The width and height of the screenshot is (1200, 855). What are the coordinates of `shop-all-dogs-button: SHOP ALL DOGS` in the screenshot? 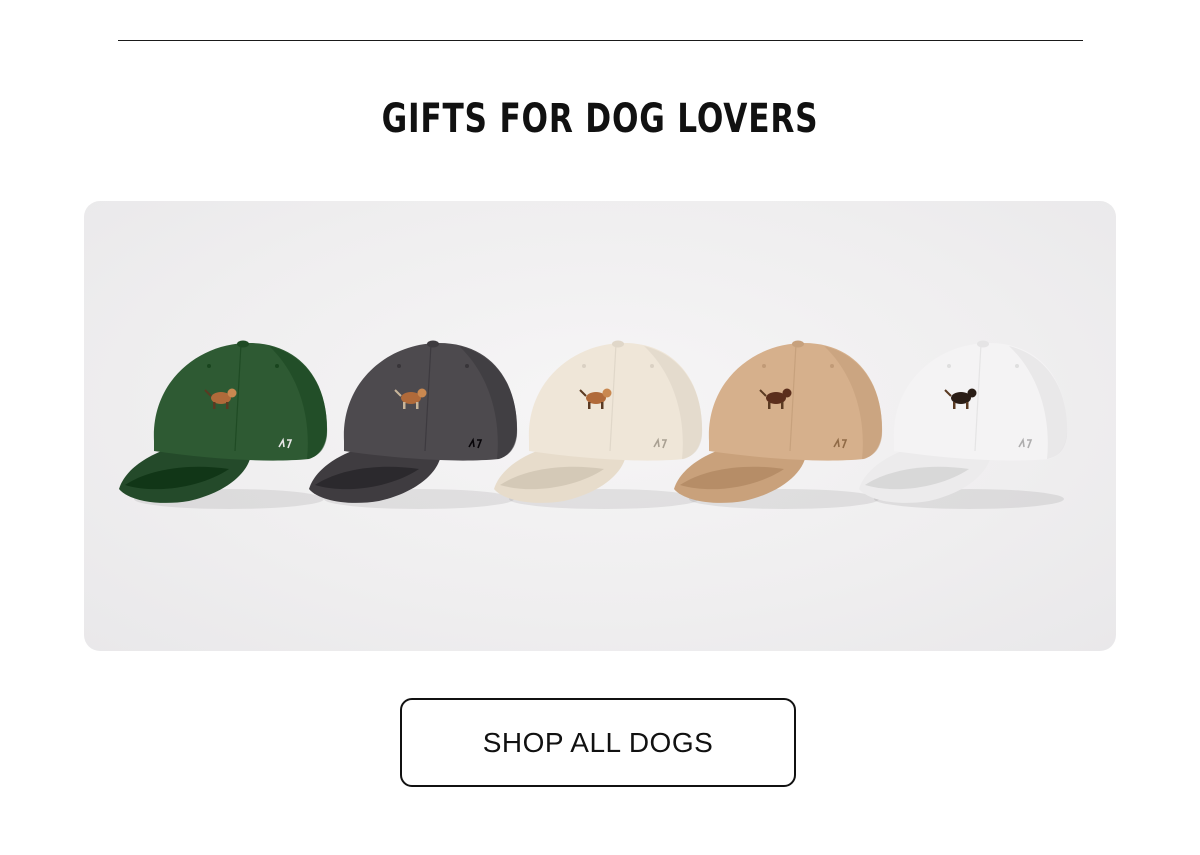 It's located at (598, 742).